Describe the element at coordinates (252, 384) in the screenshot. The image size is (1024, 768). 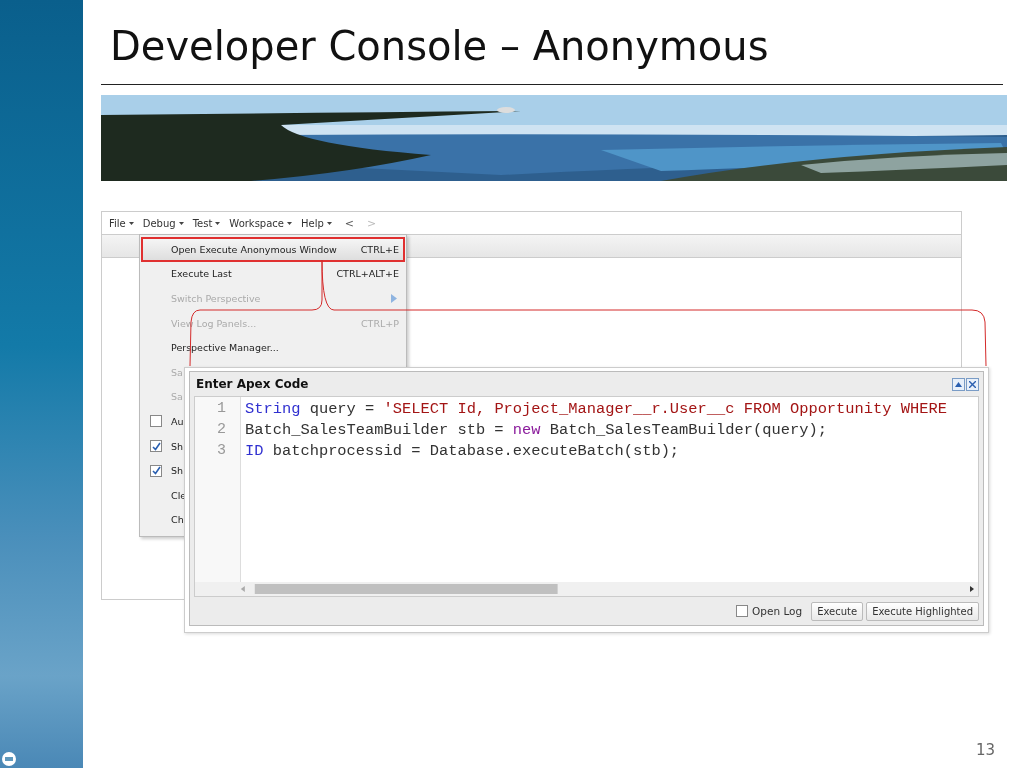
I see `dialog-title: Enter Apex Code` at that location.